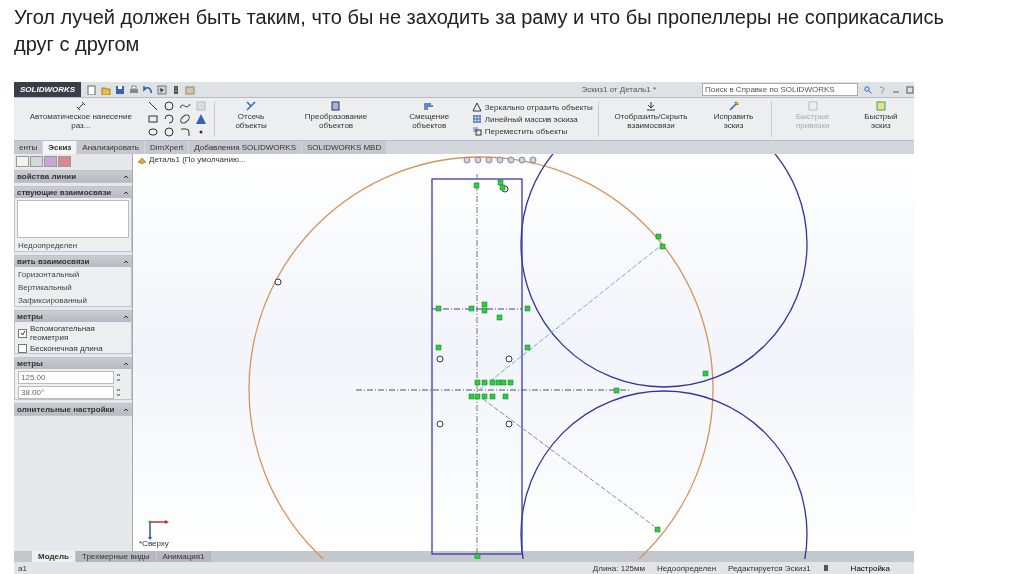 This screenshot has width=1024, height=574. I want to click on status-text: Редактируется Эскиз1, so click(769, 568).